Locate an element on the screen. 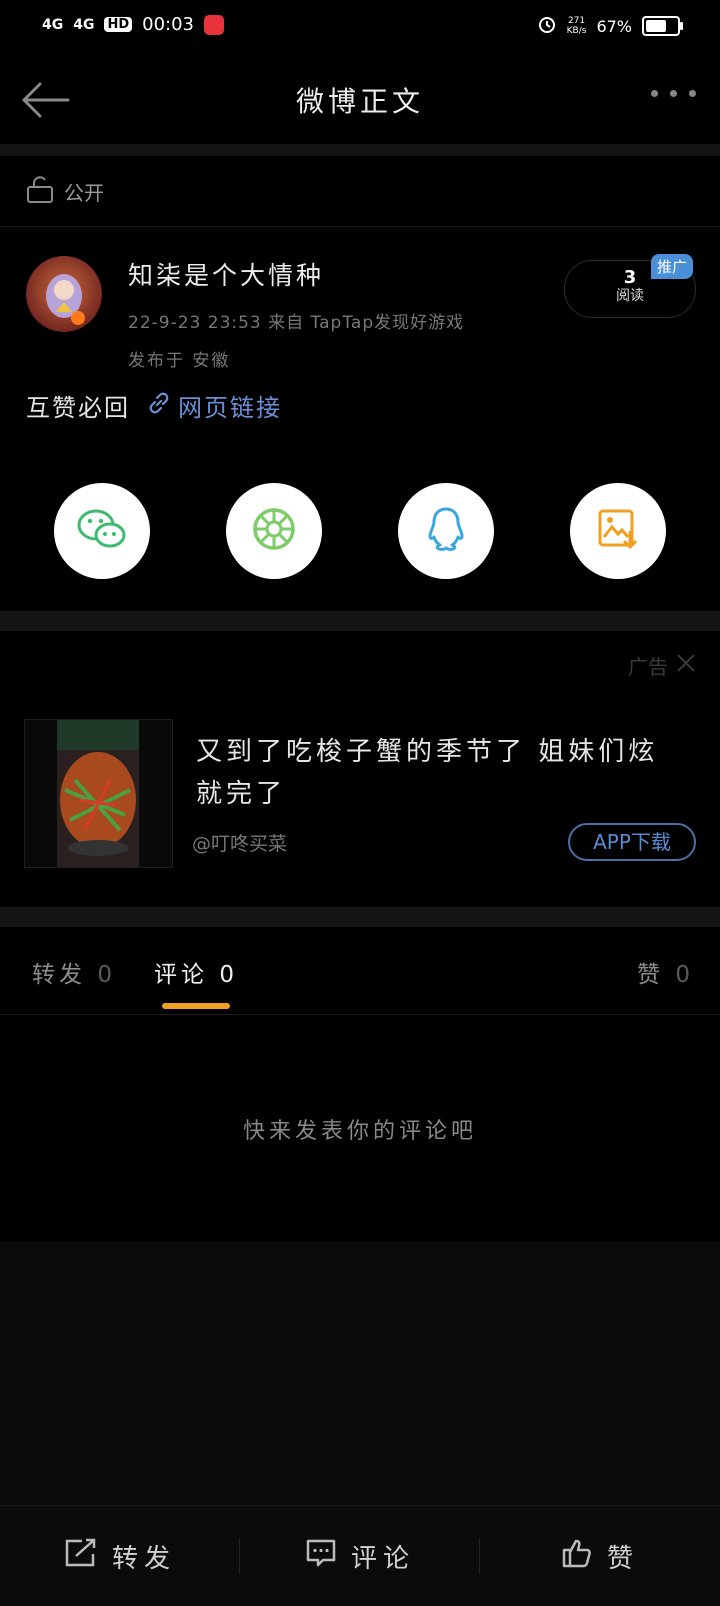  comment-icon is located at coordinates (321, 1556).